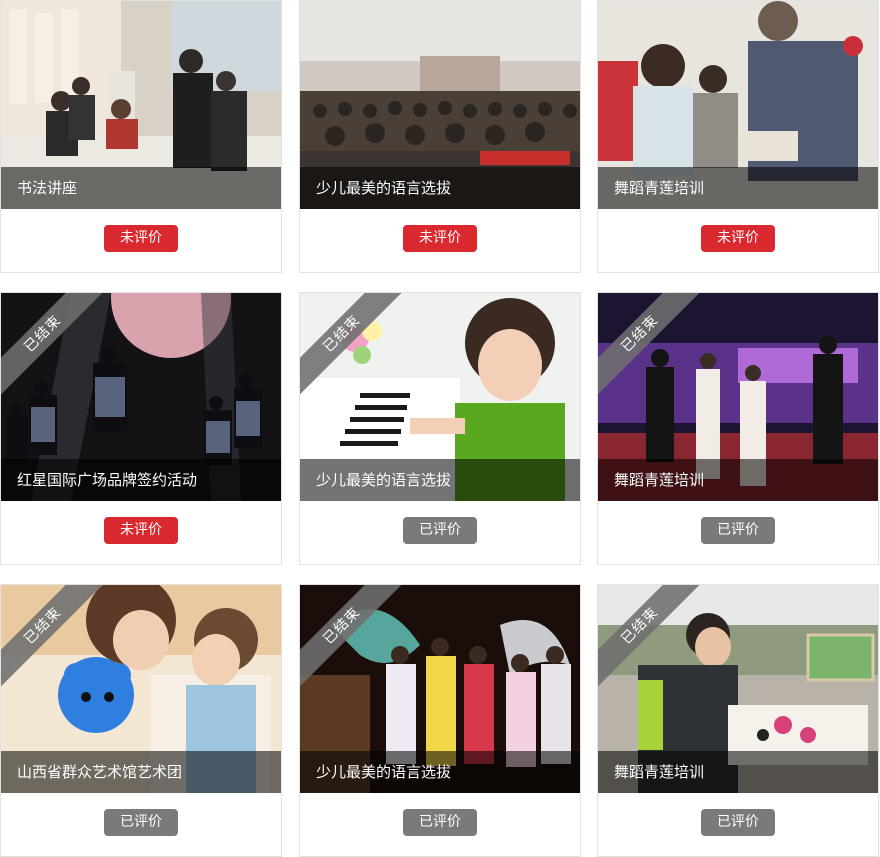  What do you see at coordinates (141, 772) in the screenshot?
I see `card-title: 山西省群众艺术馆艺术团` at bounding box center [141, 772].